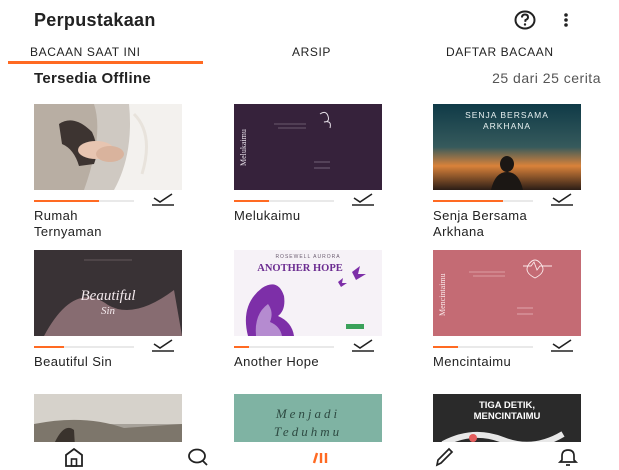 Image resolution: width=619 pixels, height=470 pixels. Describe the element at coordinates (85, 52) in the screenshot. I see `tab-current-reads: BACAAN SAAT INI` at that location.